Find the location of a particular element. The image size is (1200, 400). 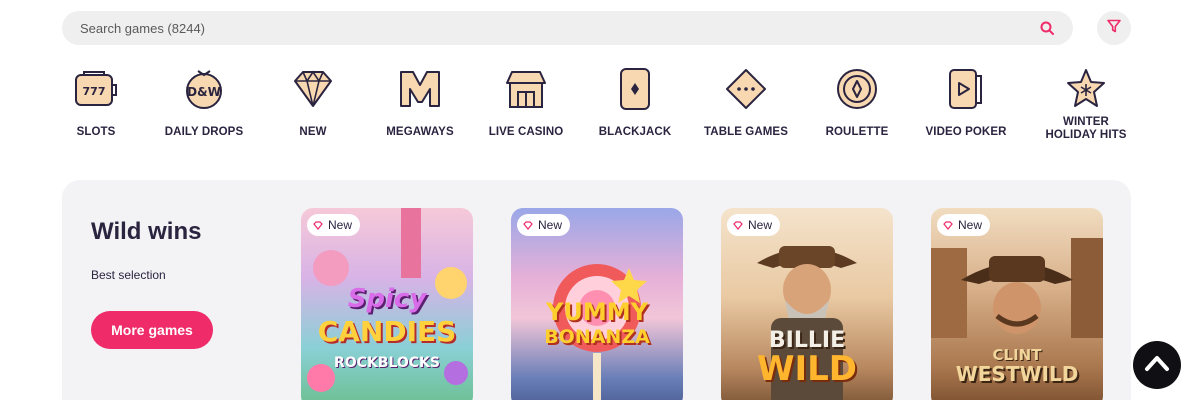

promo-subtitle: Best selection is located at coordinates (128, 275).